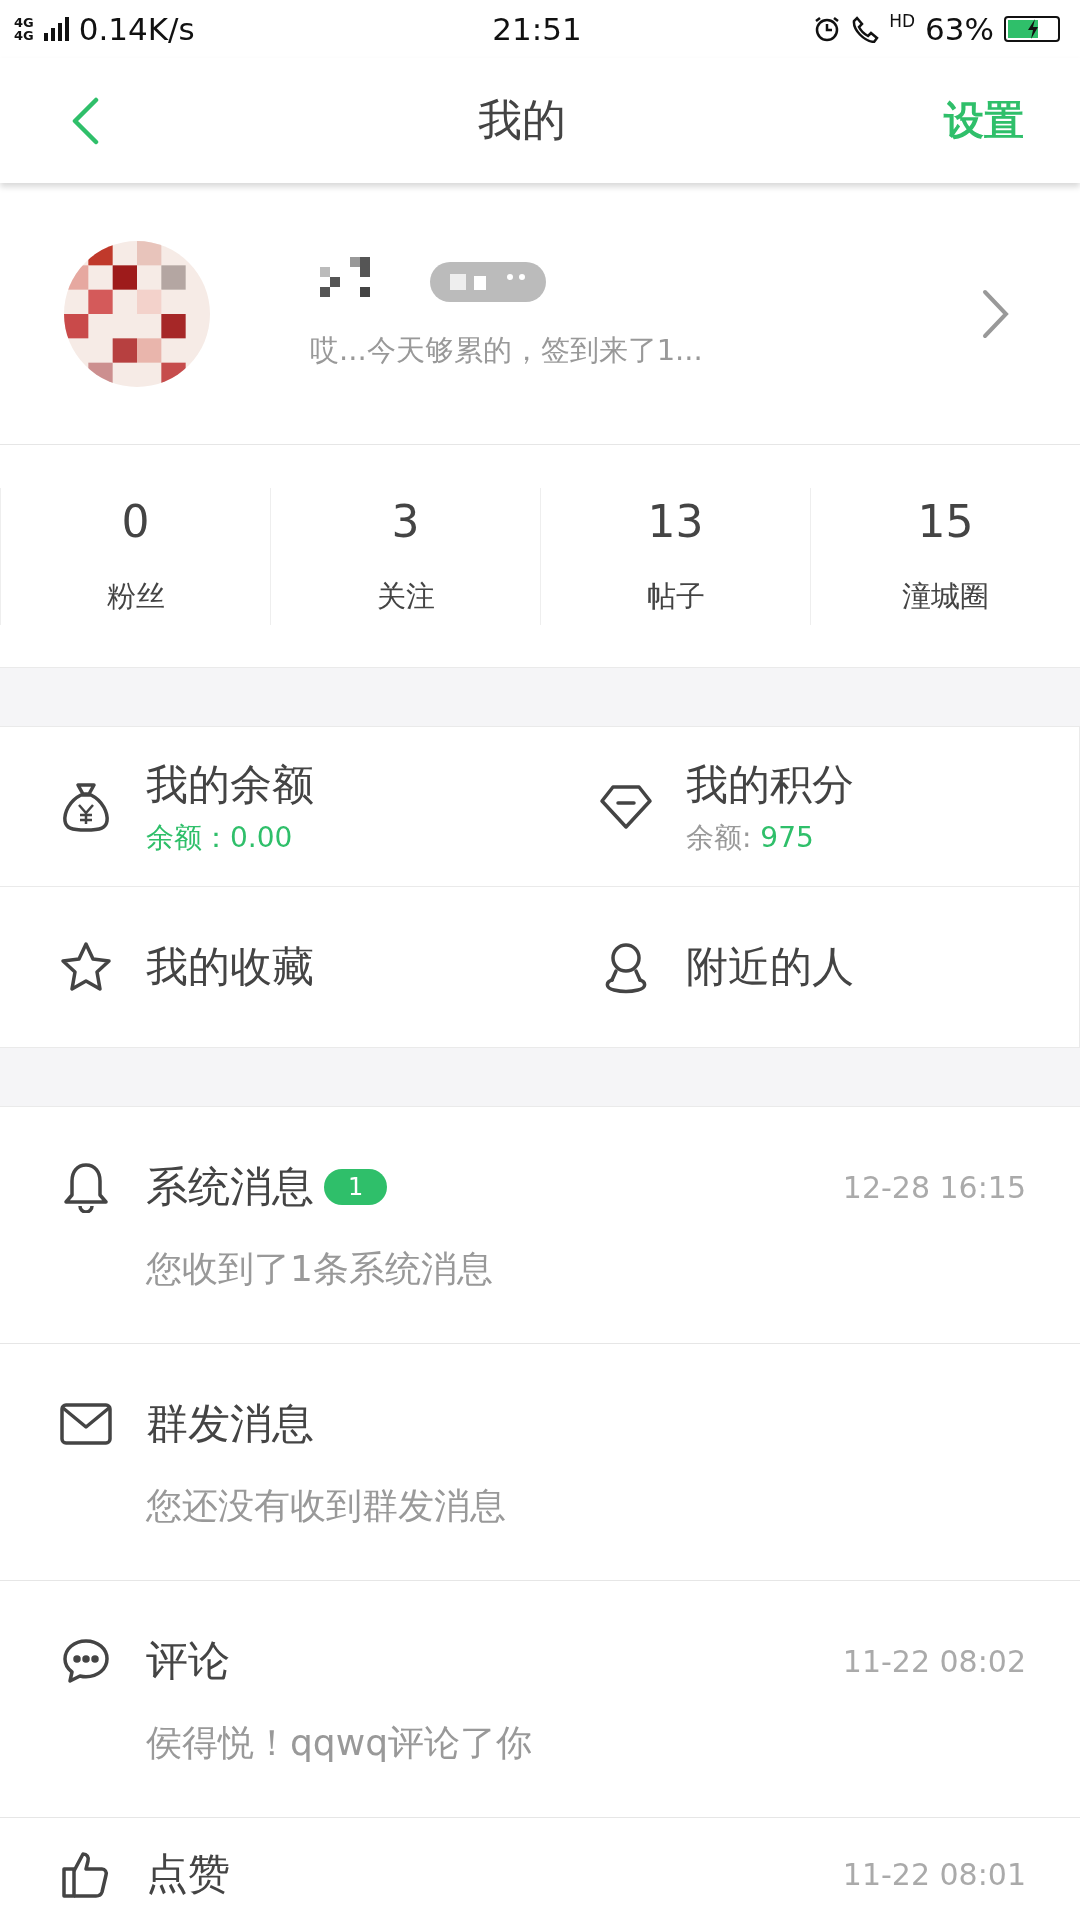 Image resolution: width=1080 pixels, height=1920 pixels. I want to click on message-title: 评论, so click(188, 1661).